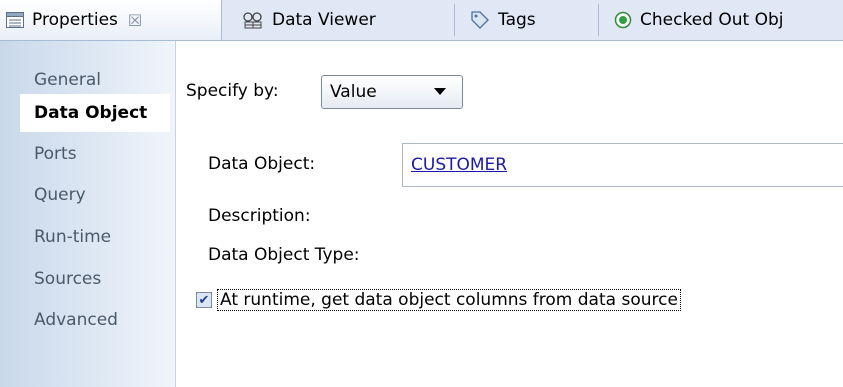 The image size is (843, 387). Describe the element at coordinates (517, 20) in the screenshot. I see `tab-tags-label: Tags` at that location.